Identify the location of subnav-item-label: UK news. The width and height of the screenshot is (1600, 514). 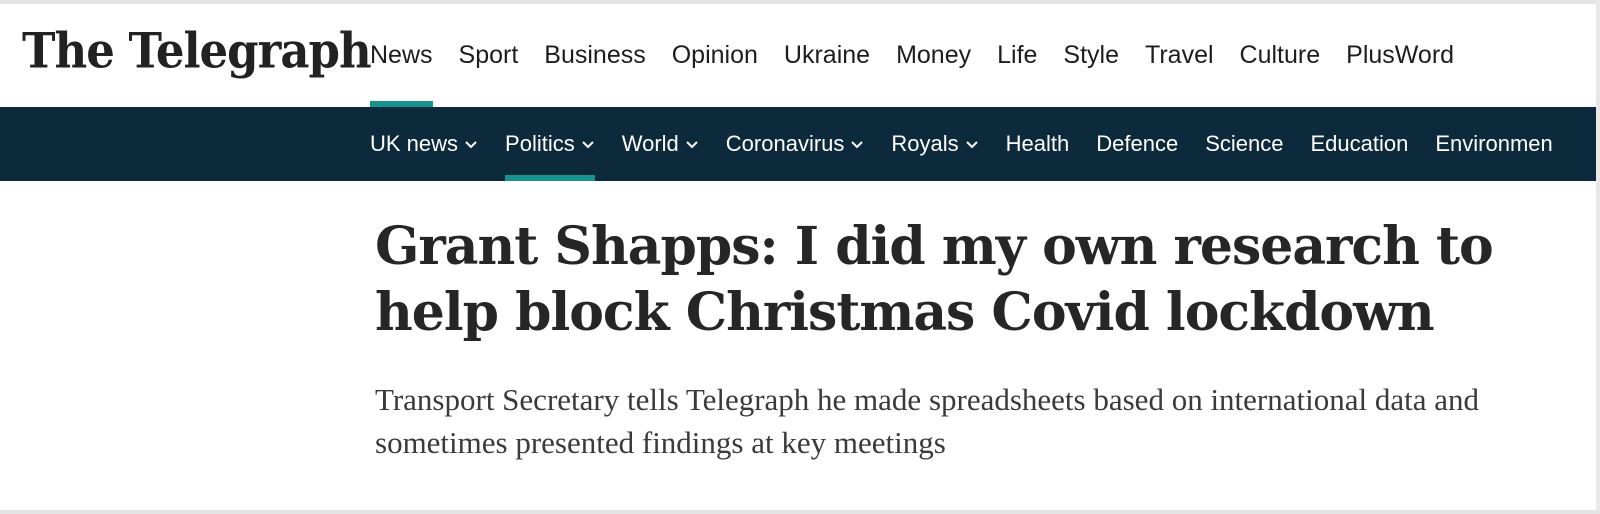
(414, 143).